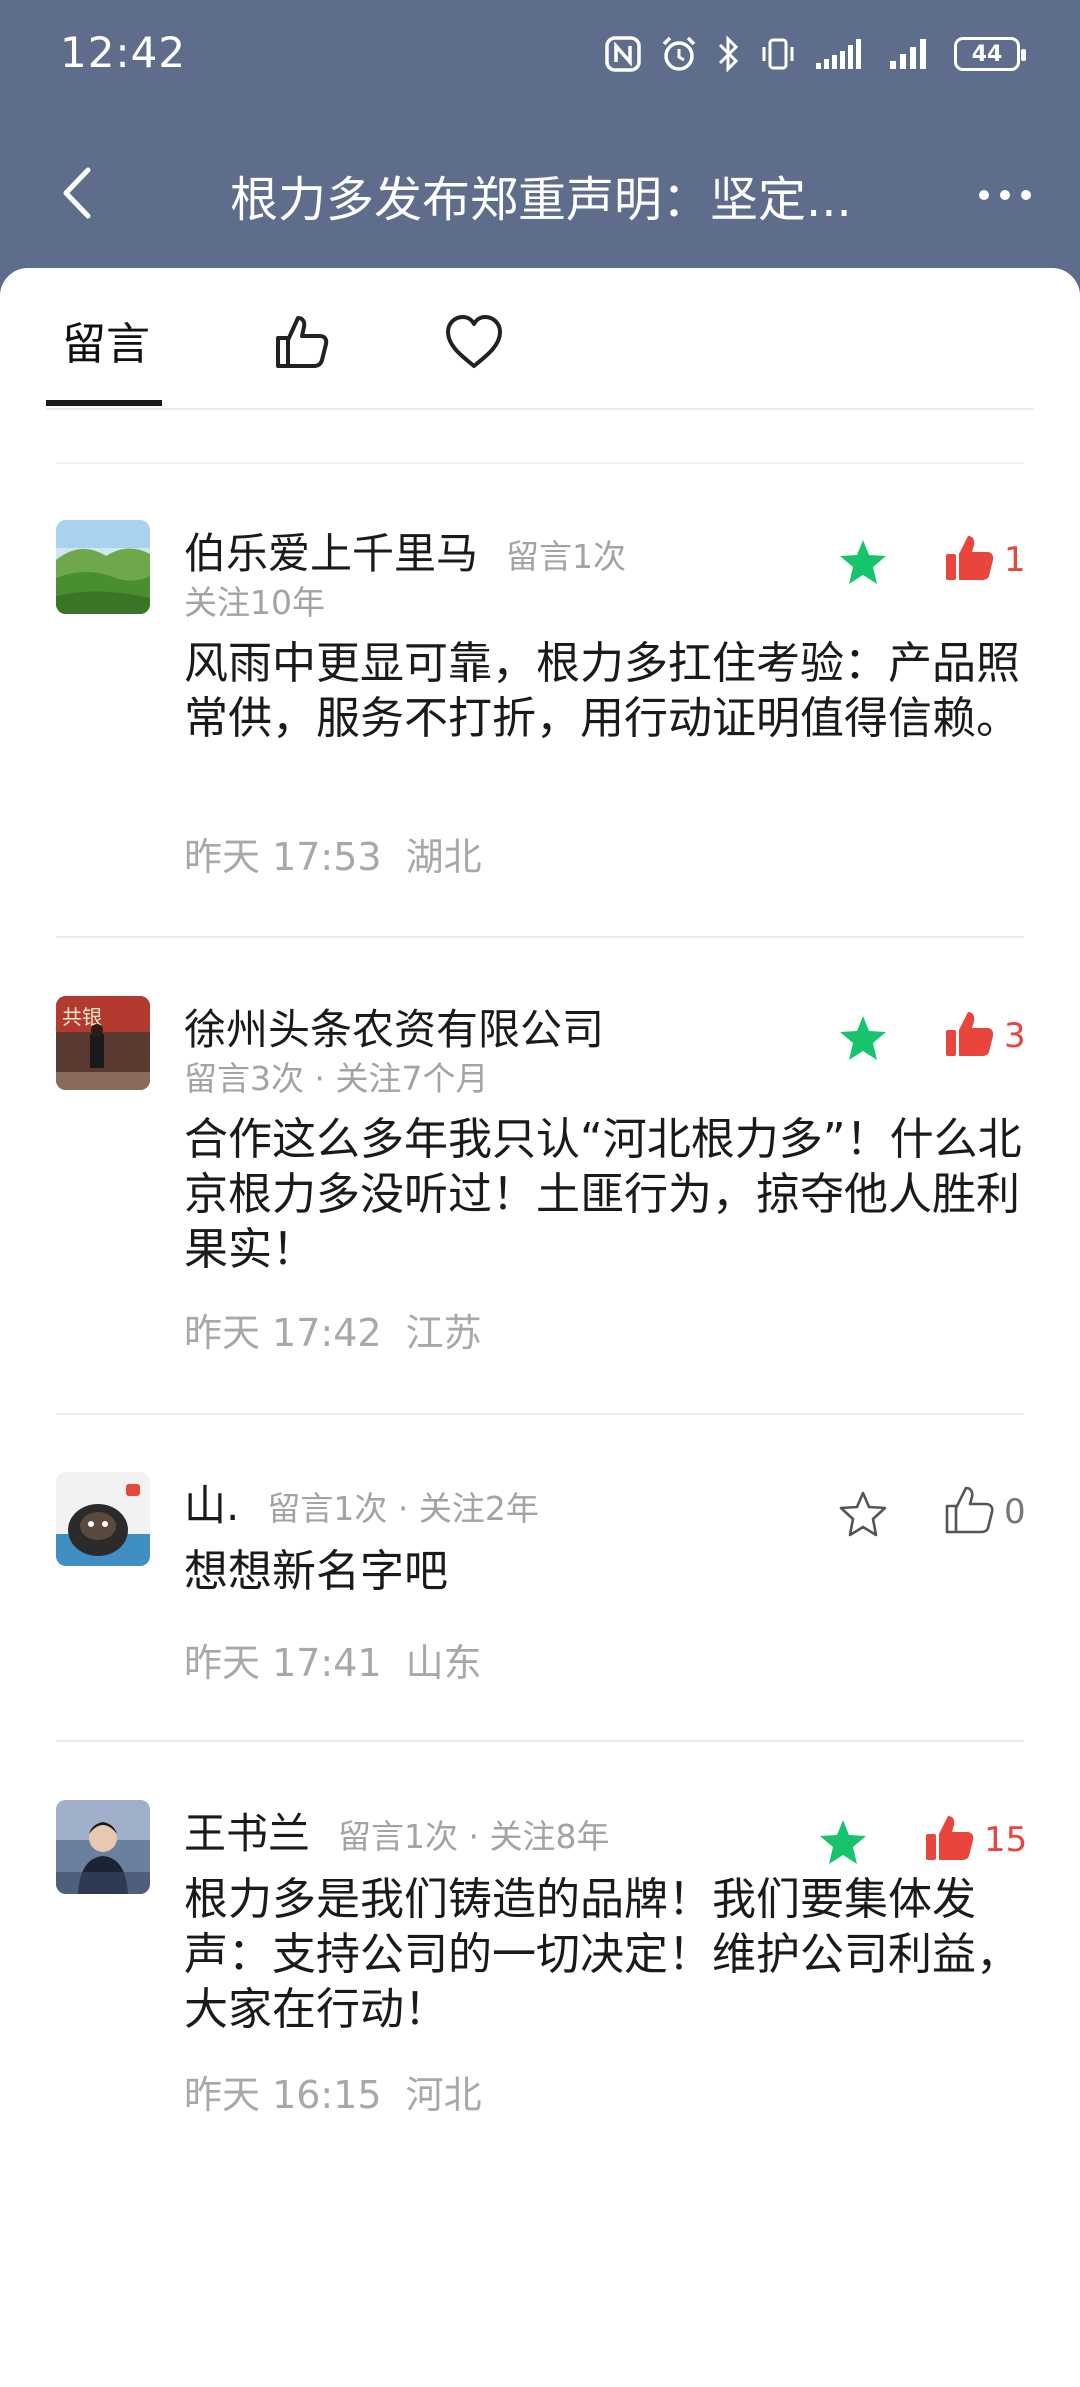  I want to click on like-count: 0, so click(1015, 1512).